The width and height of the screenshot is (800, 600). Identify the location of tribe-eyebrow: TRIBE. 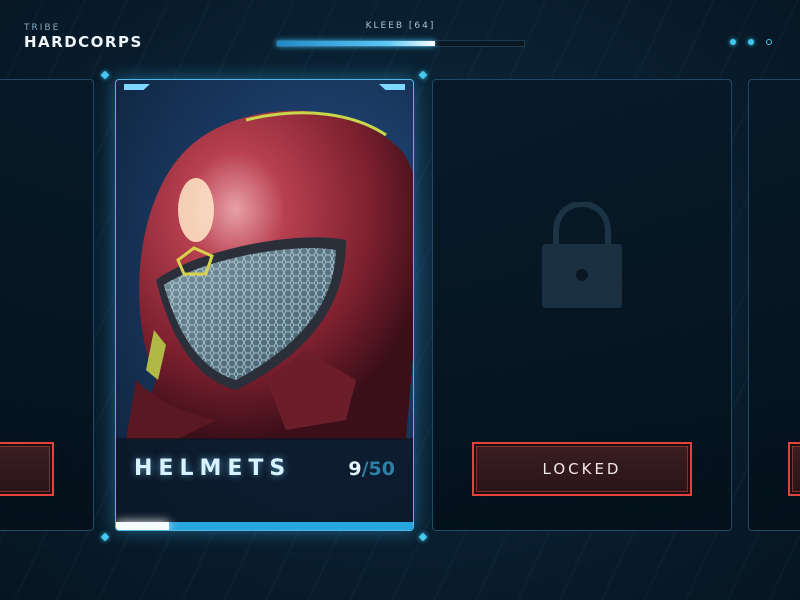
(42, 28).